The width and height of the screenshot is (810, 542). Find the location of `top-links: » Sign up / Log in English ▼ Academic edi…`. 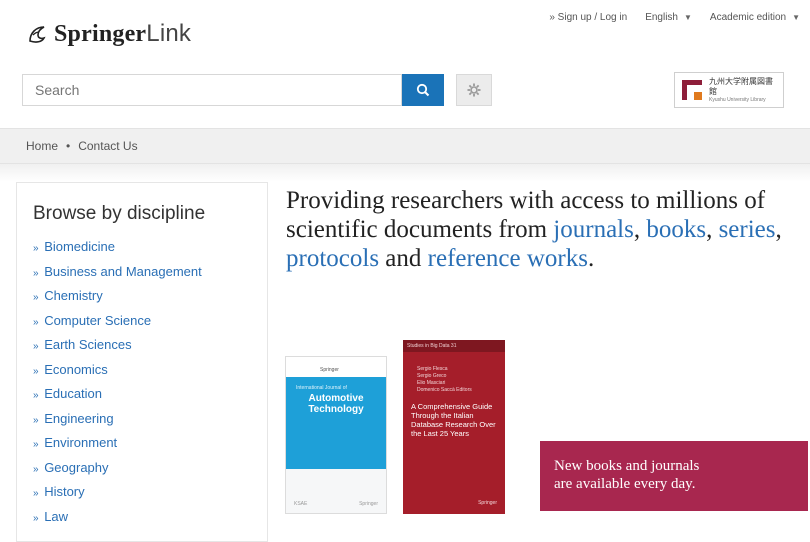

top-links: » Sign up / Log in English ▼ Academic edi… is located at coordinates (674, 17).